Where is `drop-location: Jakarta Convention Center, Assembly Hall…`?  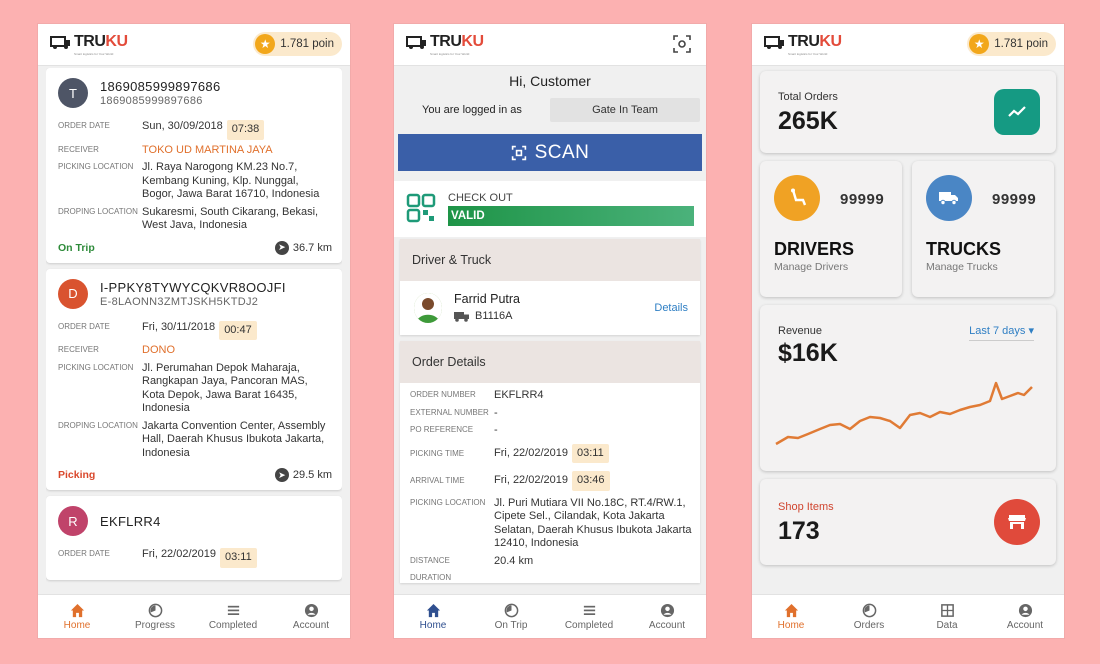
drop-location: Jakarta Convention Center, Assembly Hall… is located at coordinates (234, 439).